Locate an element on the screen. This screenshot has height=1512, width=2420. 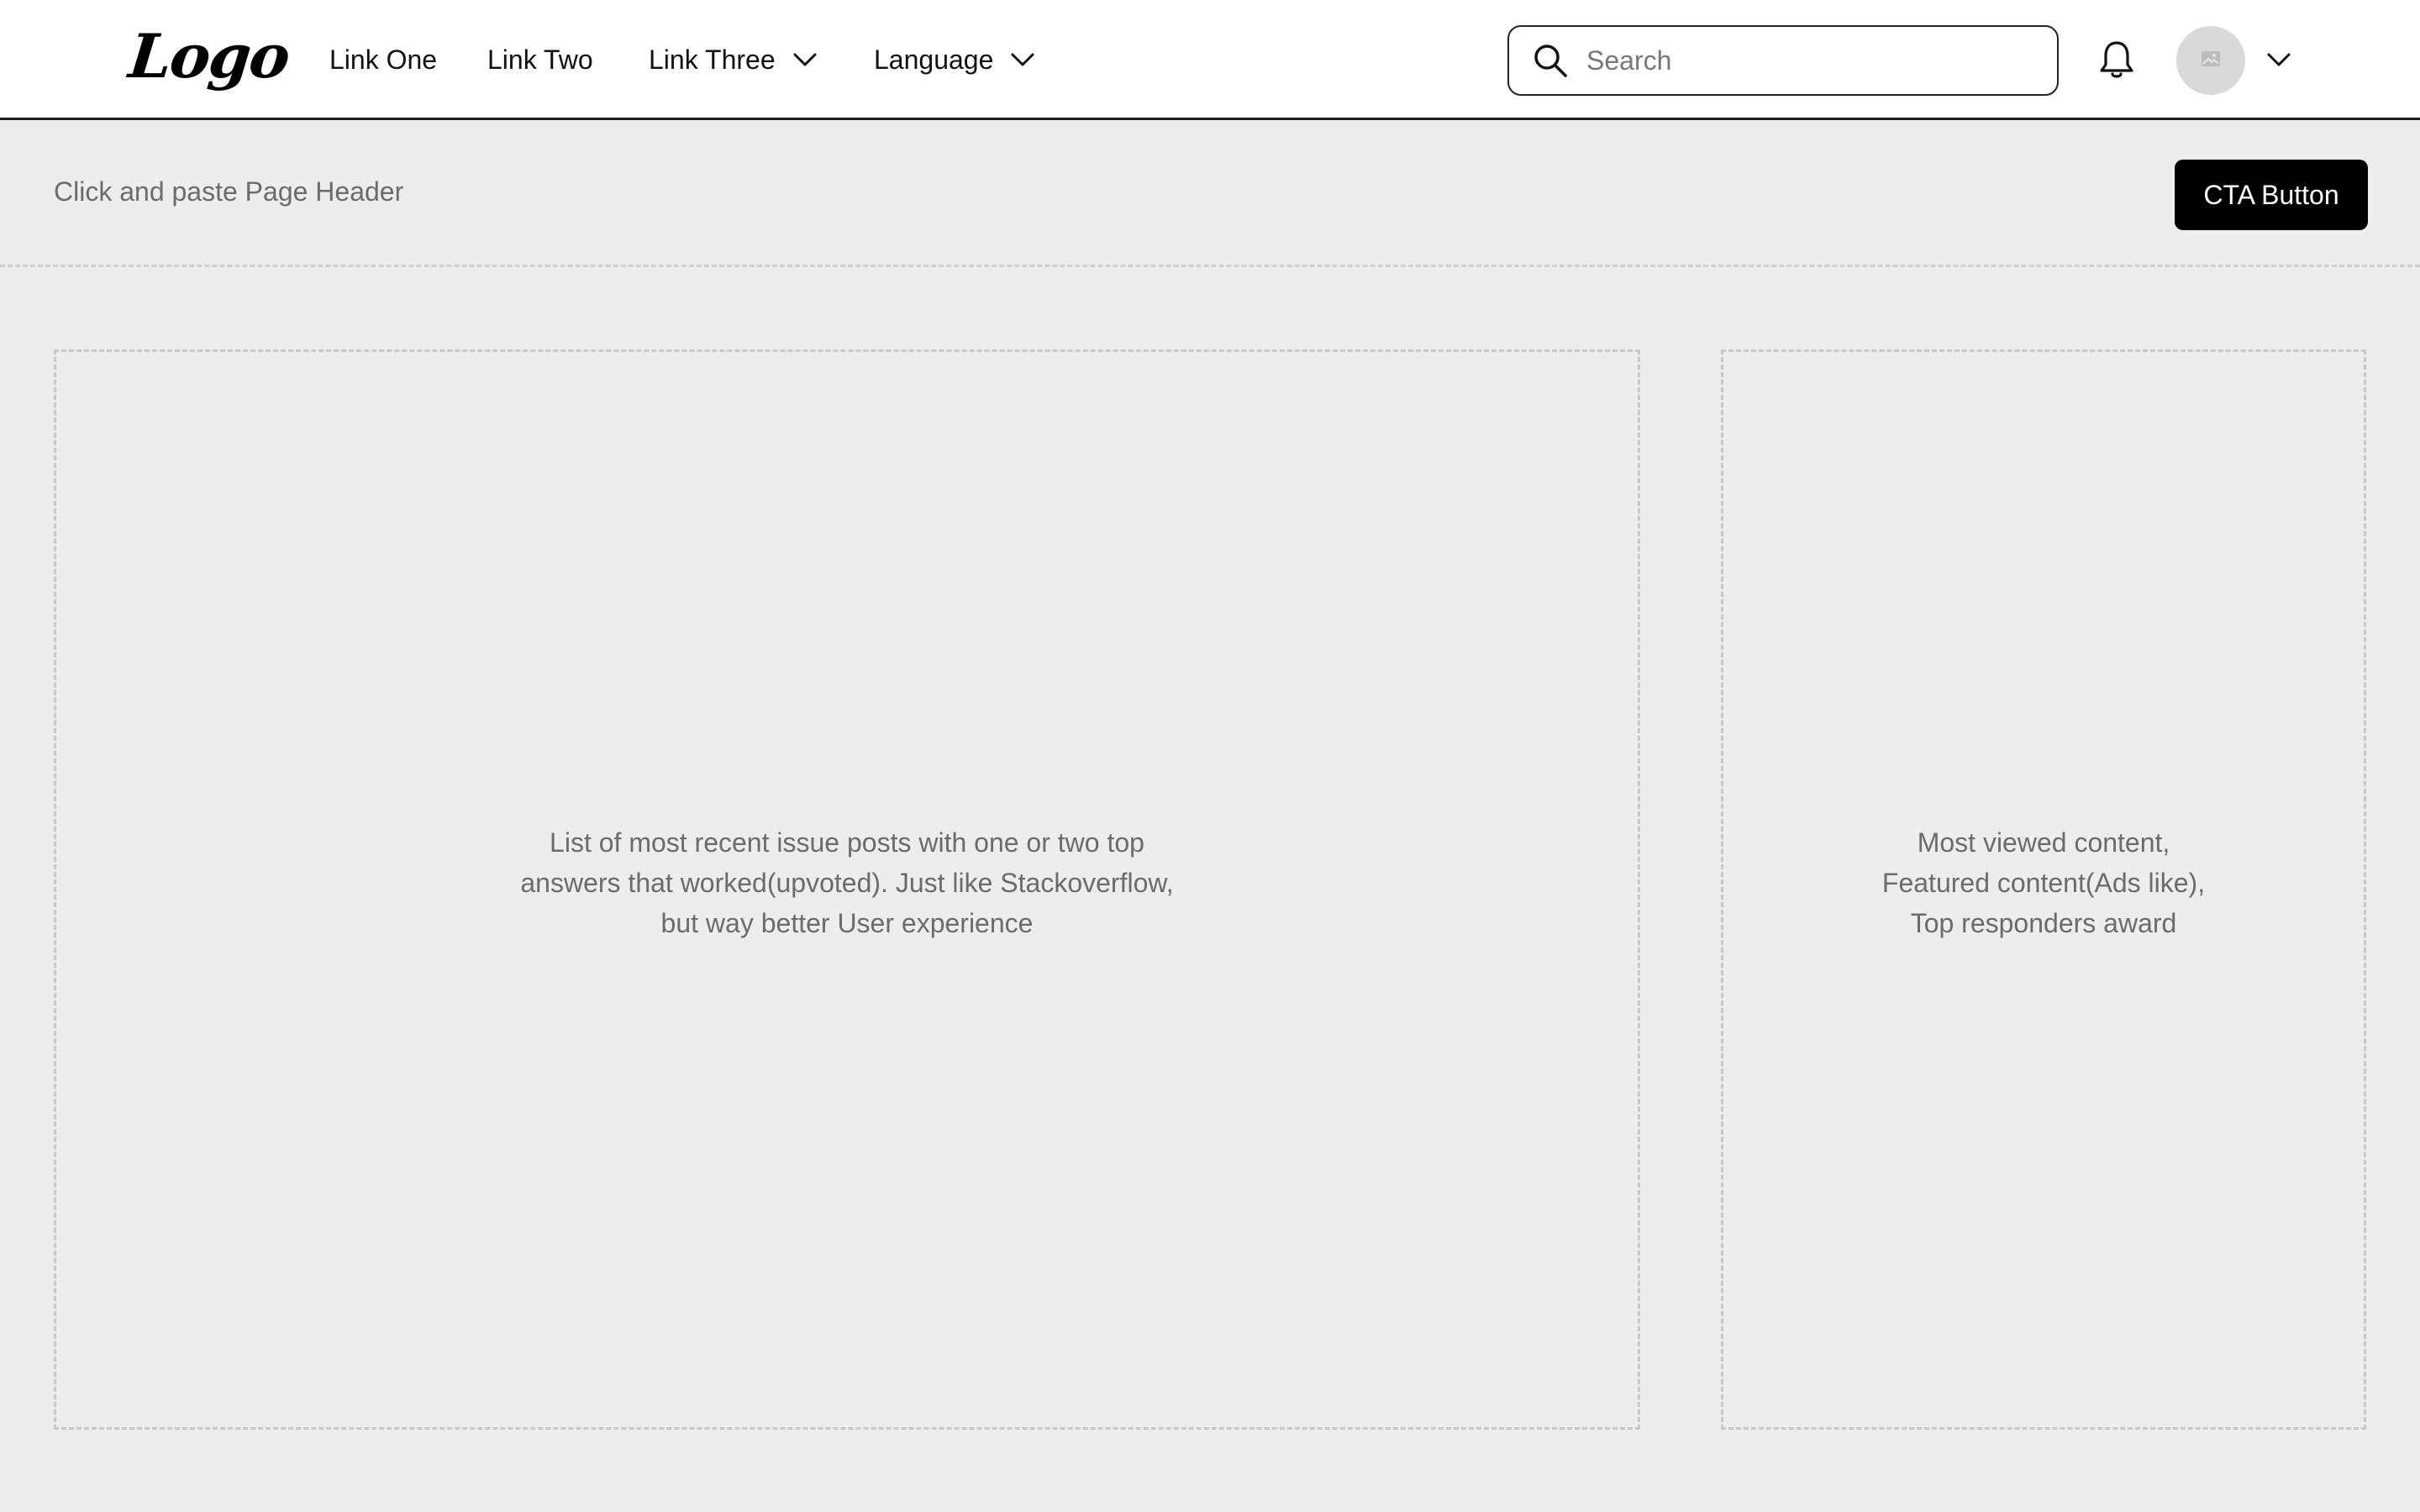
avatar is located at coordinates (2210, 60).